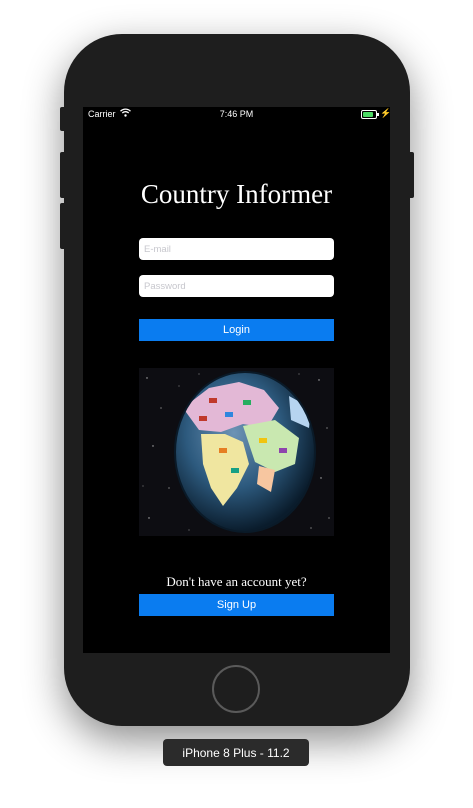 Image resolution: width=473 pixels, height=808 pixels. What do you see at coordinates (236, 330) in the screenshot?
I see `login-button: Login` at bounding box center [236, 330].